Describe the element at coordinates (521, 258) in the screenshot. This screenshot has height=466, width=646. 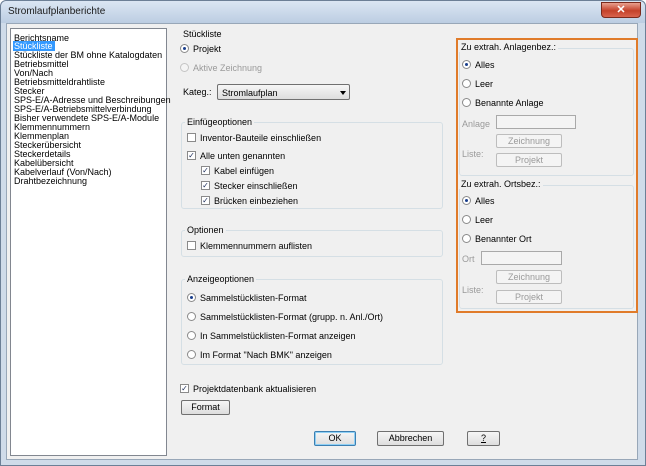
I see `ort-input` at that location.